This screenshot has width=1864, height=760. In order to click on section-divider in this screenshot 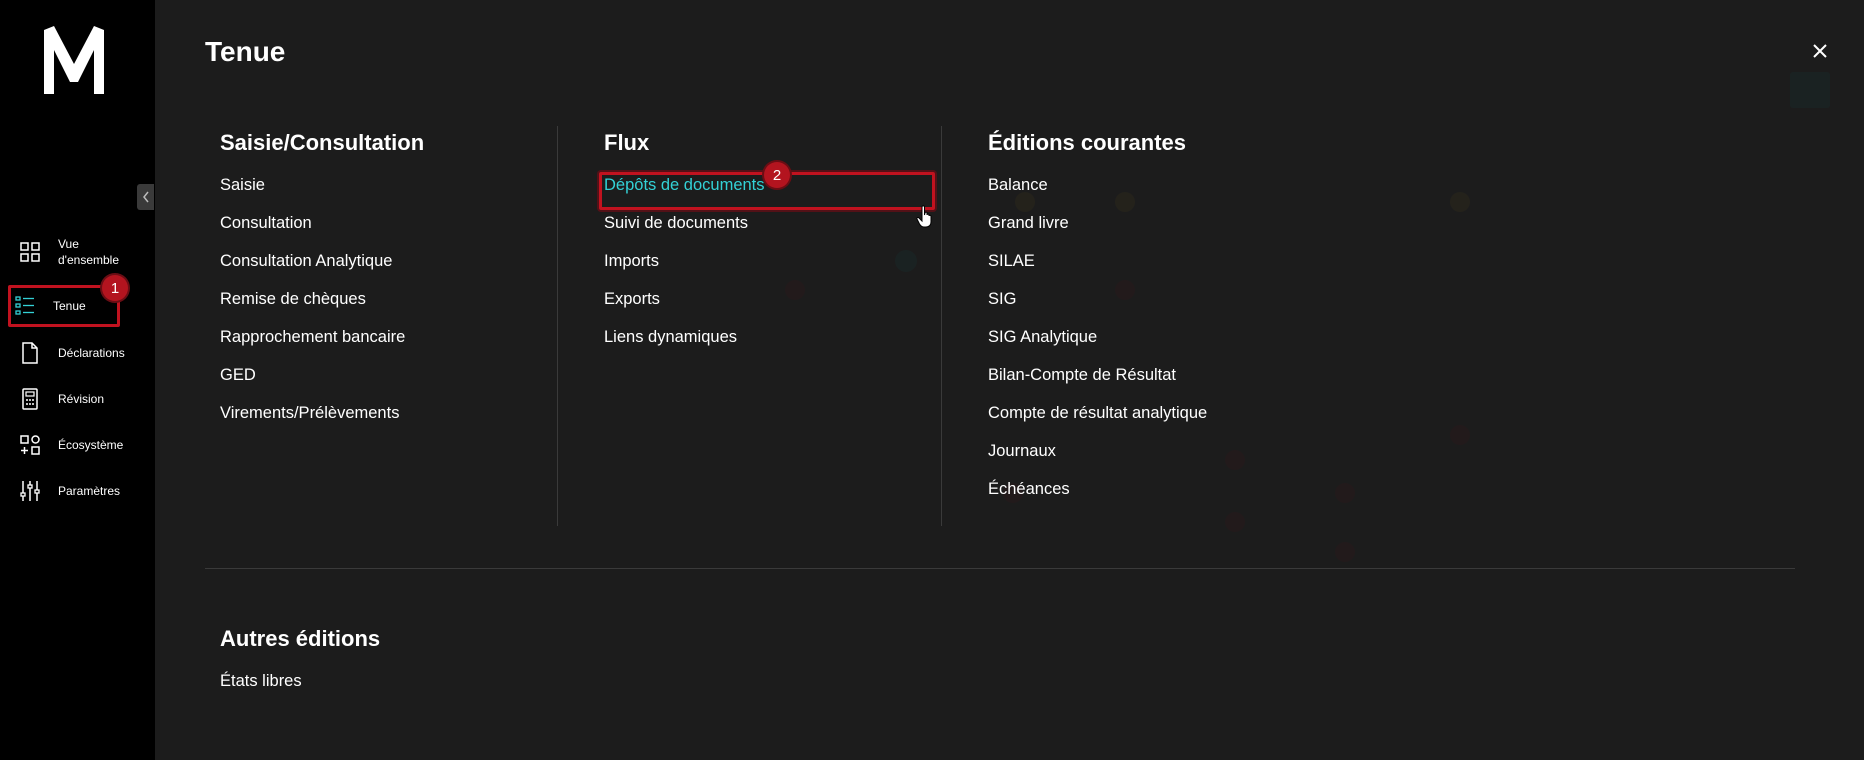, I will do `click(1000, 568)`.